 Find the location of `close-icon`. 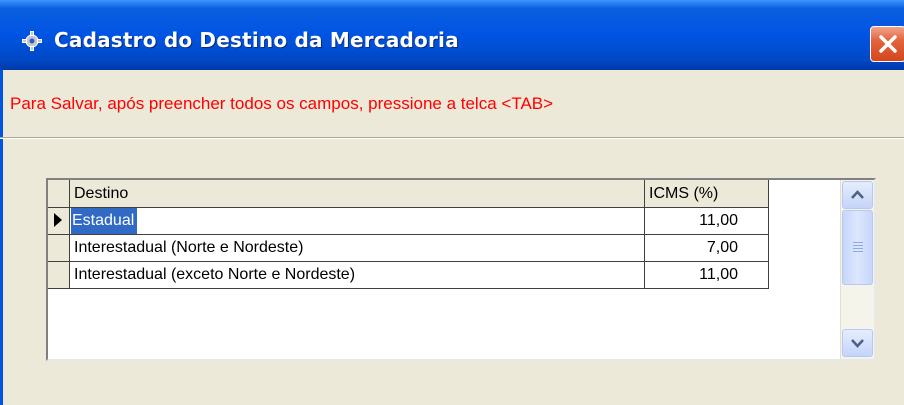

close-icon is located at coordinates (888, 44).